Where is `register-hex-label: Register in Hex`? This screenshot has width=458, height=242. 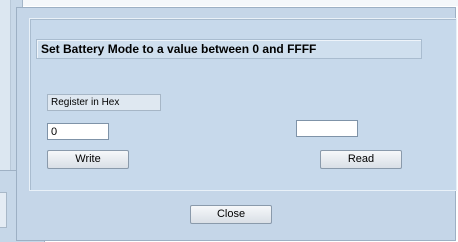 register-hex-label: Register in Hex is located at coordinates (104, 102).